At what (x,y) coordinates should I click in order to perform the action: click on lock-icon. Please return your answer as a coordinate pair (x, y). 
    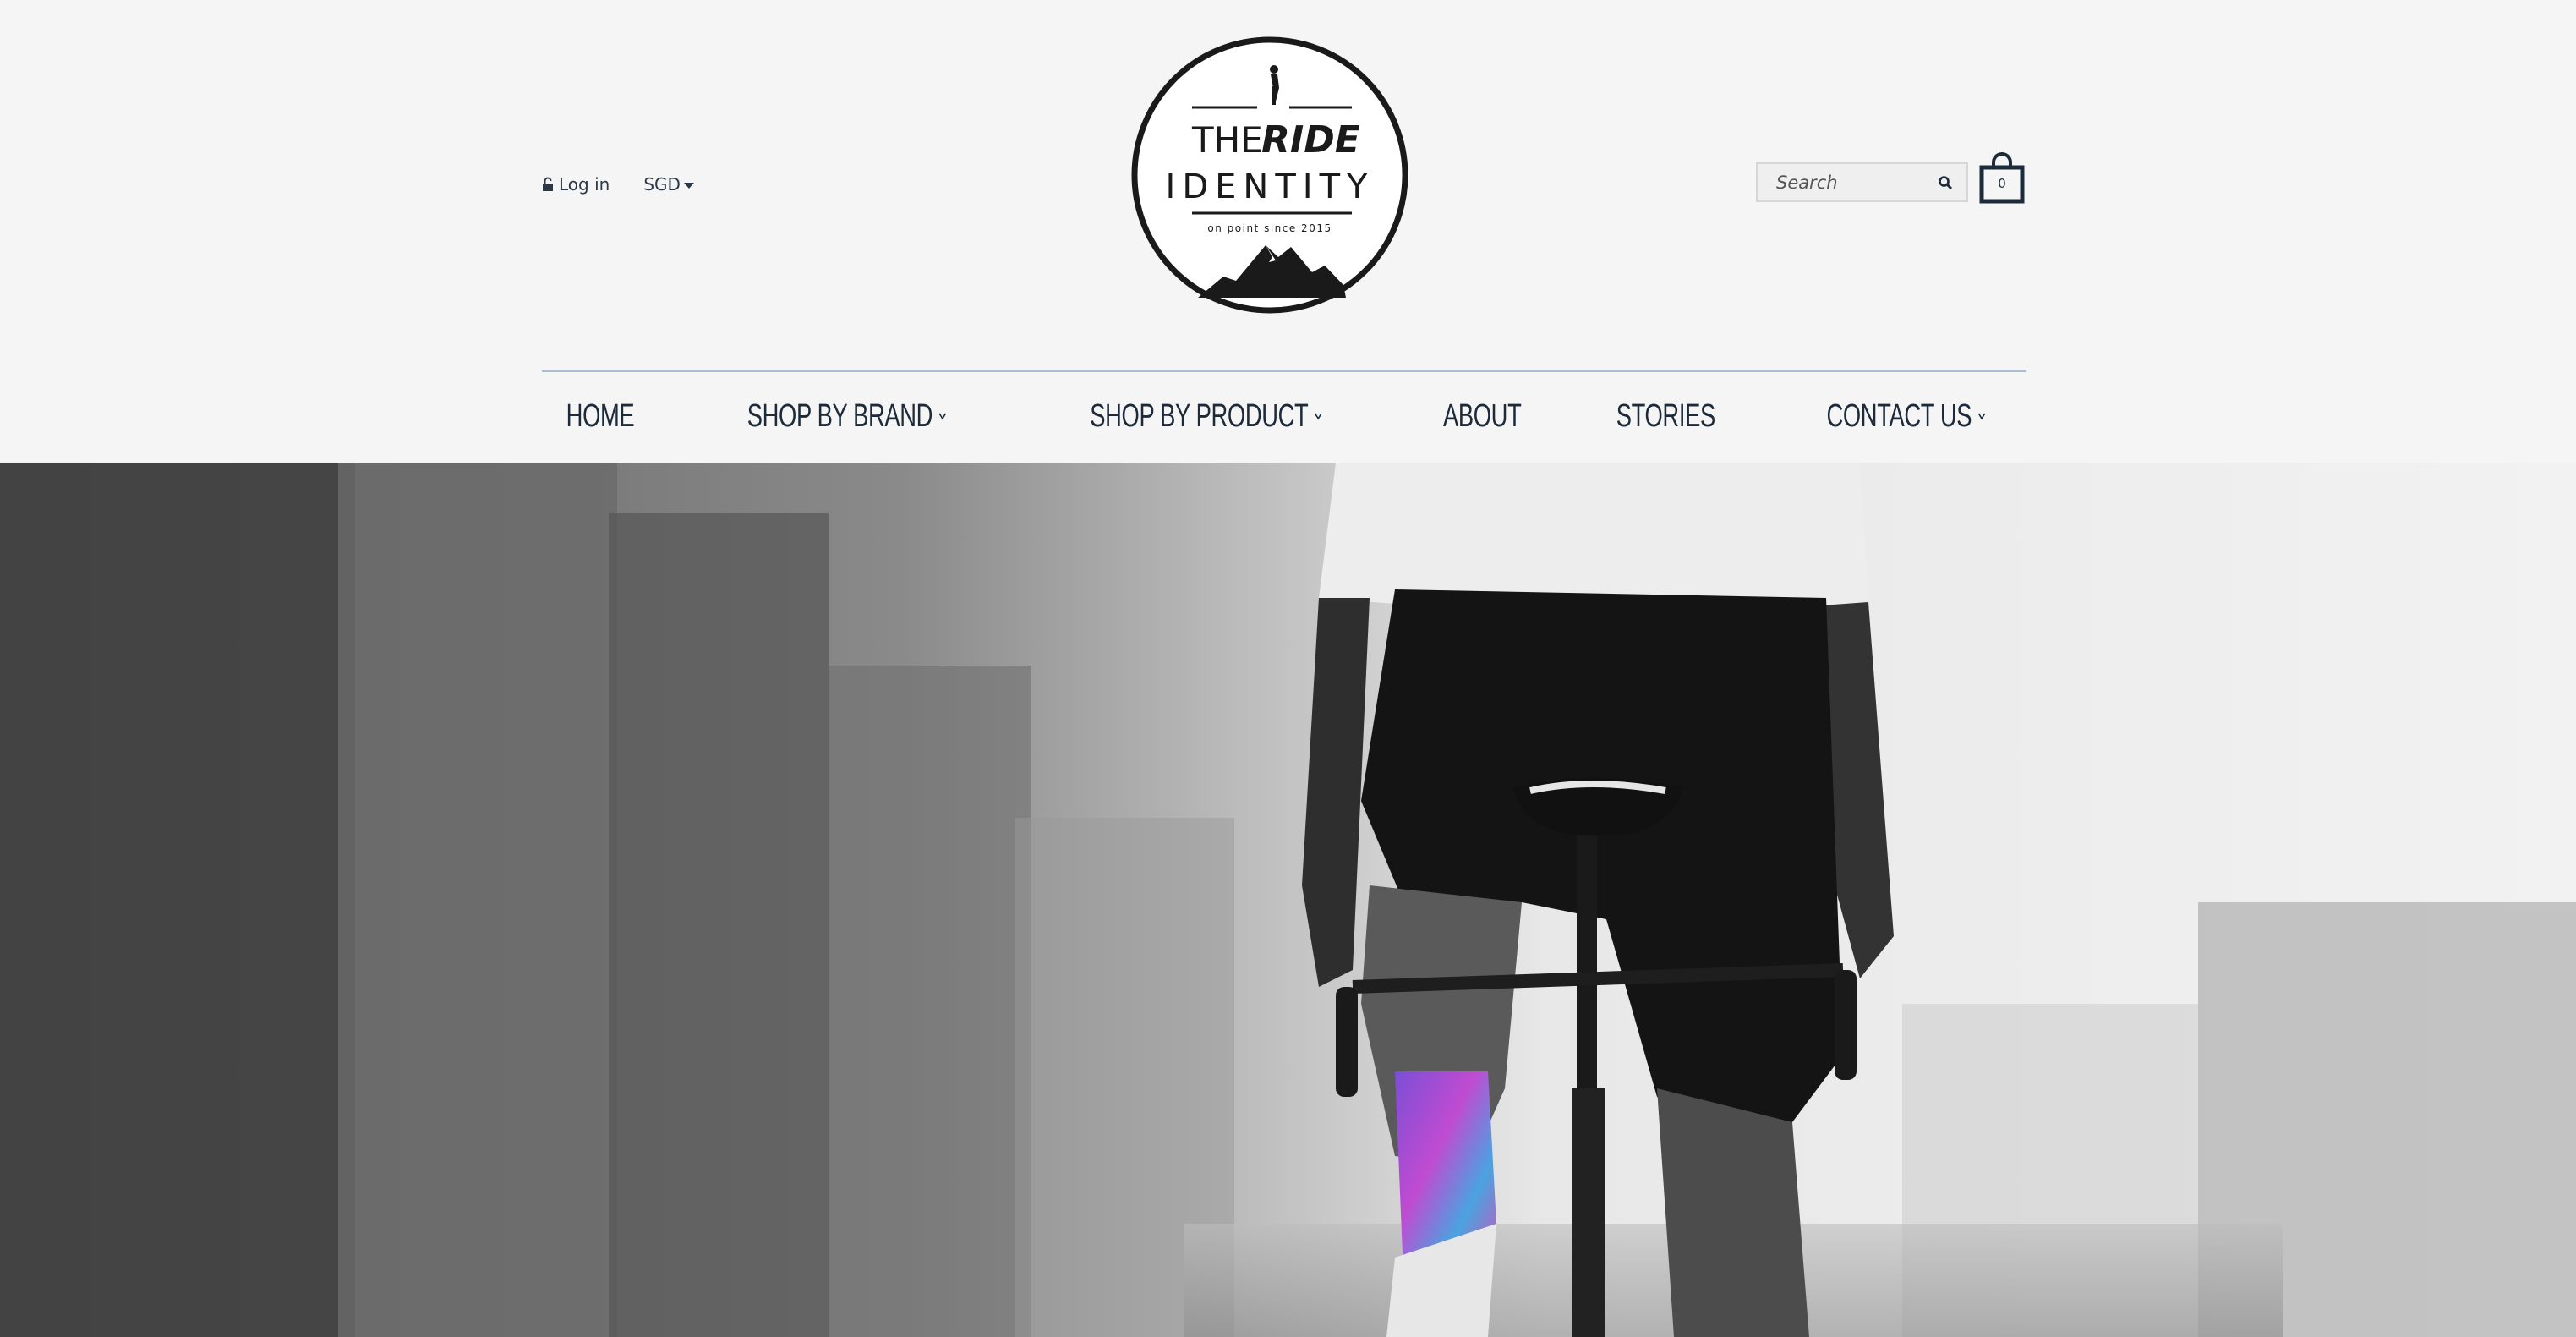
    Looking at the image, I should click on (548, 184).